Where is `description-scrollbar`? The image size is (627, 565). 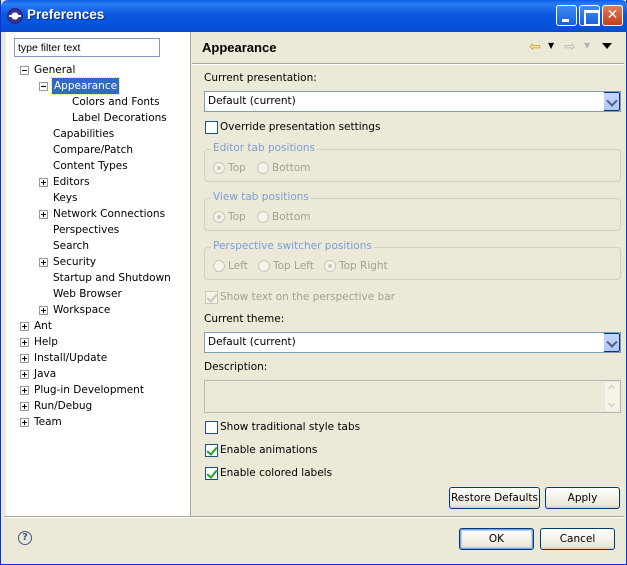 description-scrollbar is located at coordinates (612, 396).